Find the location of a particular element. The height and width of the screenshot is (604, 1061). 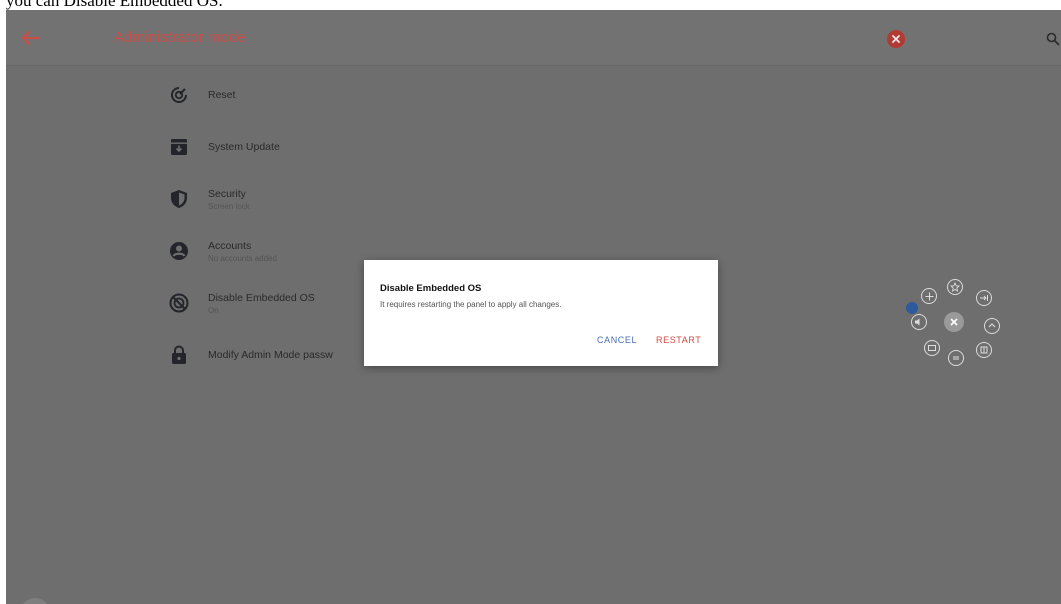

page-title: Administrator mode is located at coordinates (180, 37).